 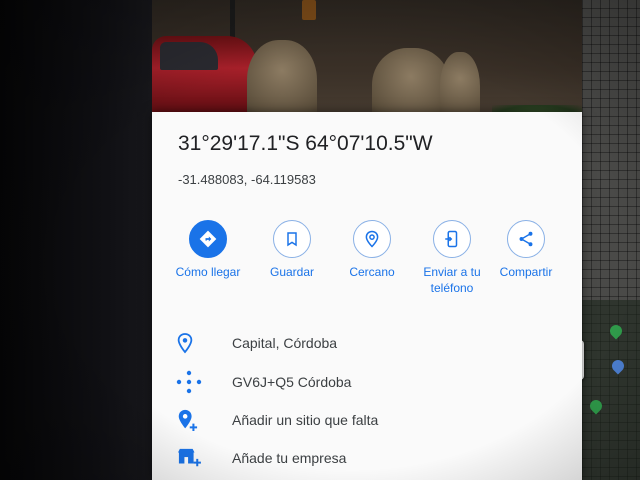 What do you see at coordinates (309, 10) in the screenshot?
I see `traffic-light` at bounding box center [309, 10].